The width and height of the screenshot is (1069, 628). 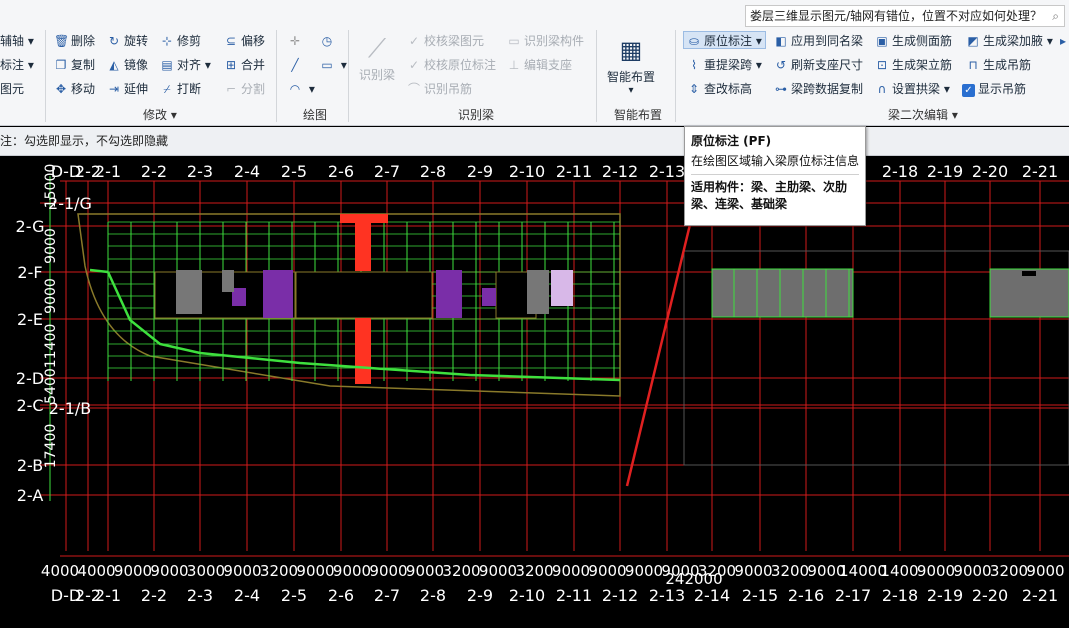 I want to click on haunch-icon: ◩, so click(x=973, y=41).